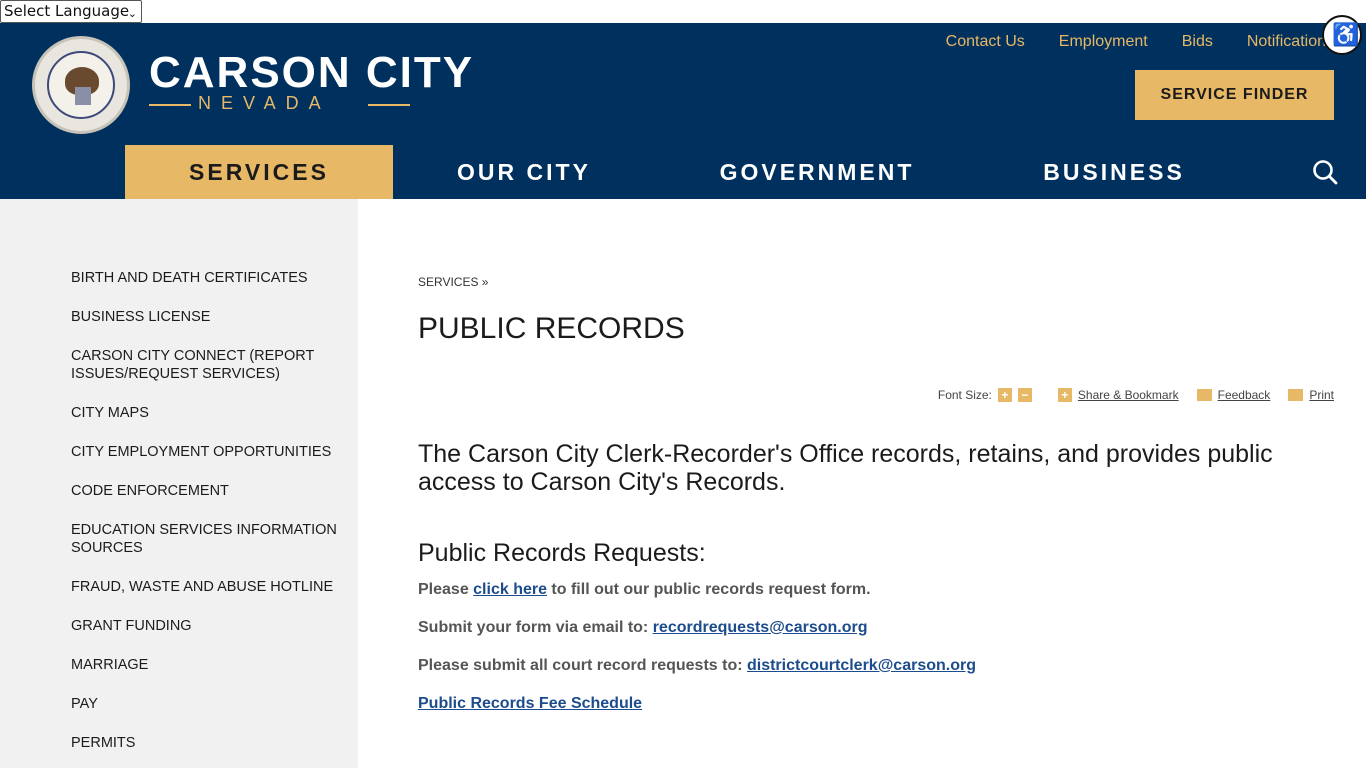 This screenshot has width=1366, height=768. I want to click on fee-schedule-line: Public Records Fee Schedule, so click(530, 704).